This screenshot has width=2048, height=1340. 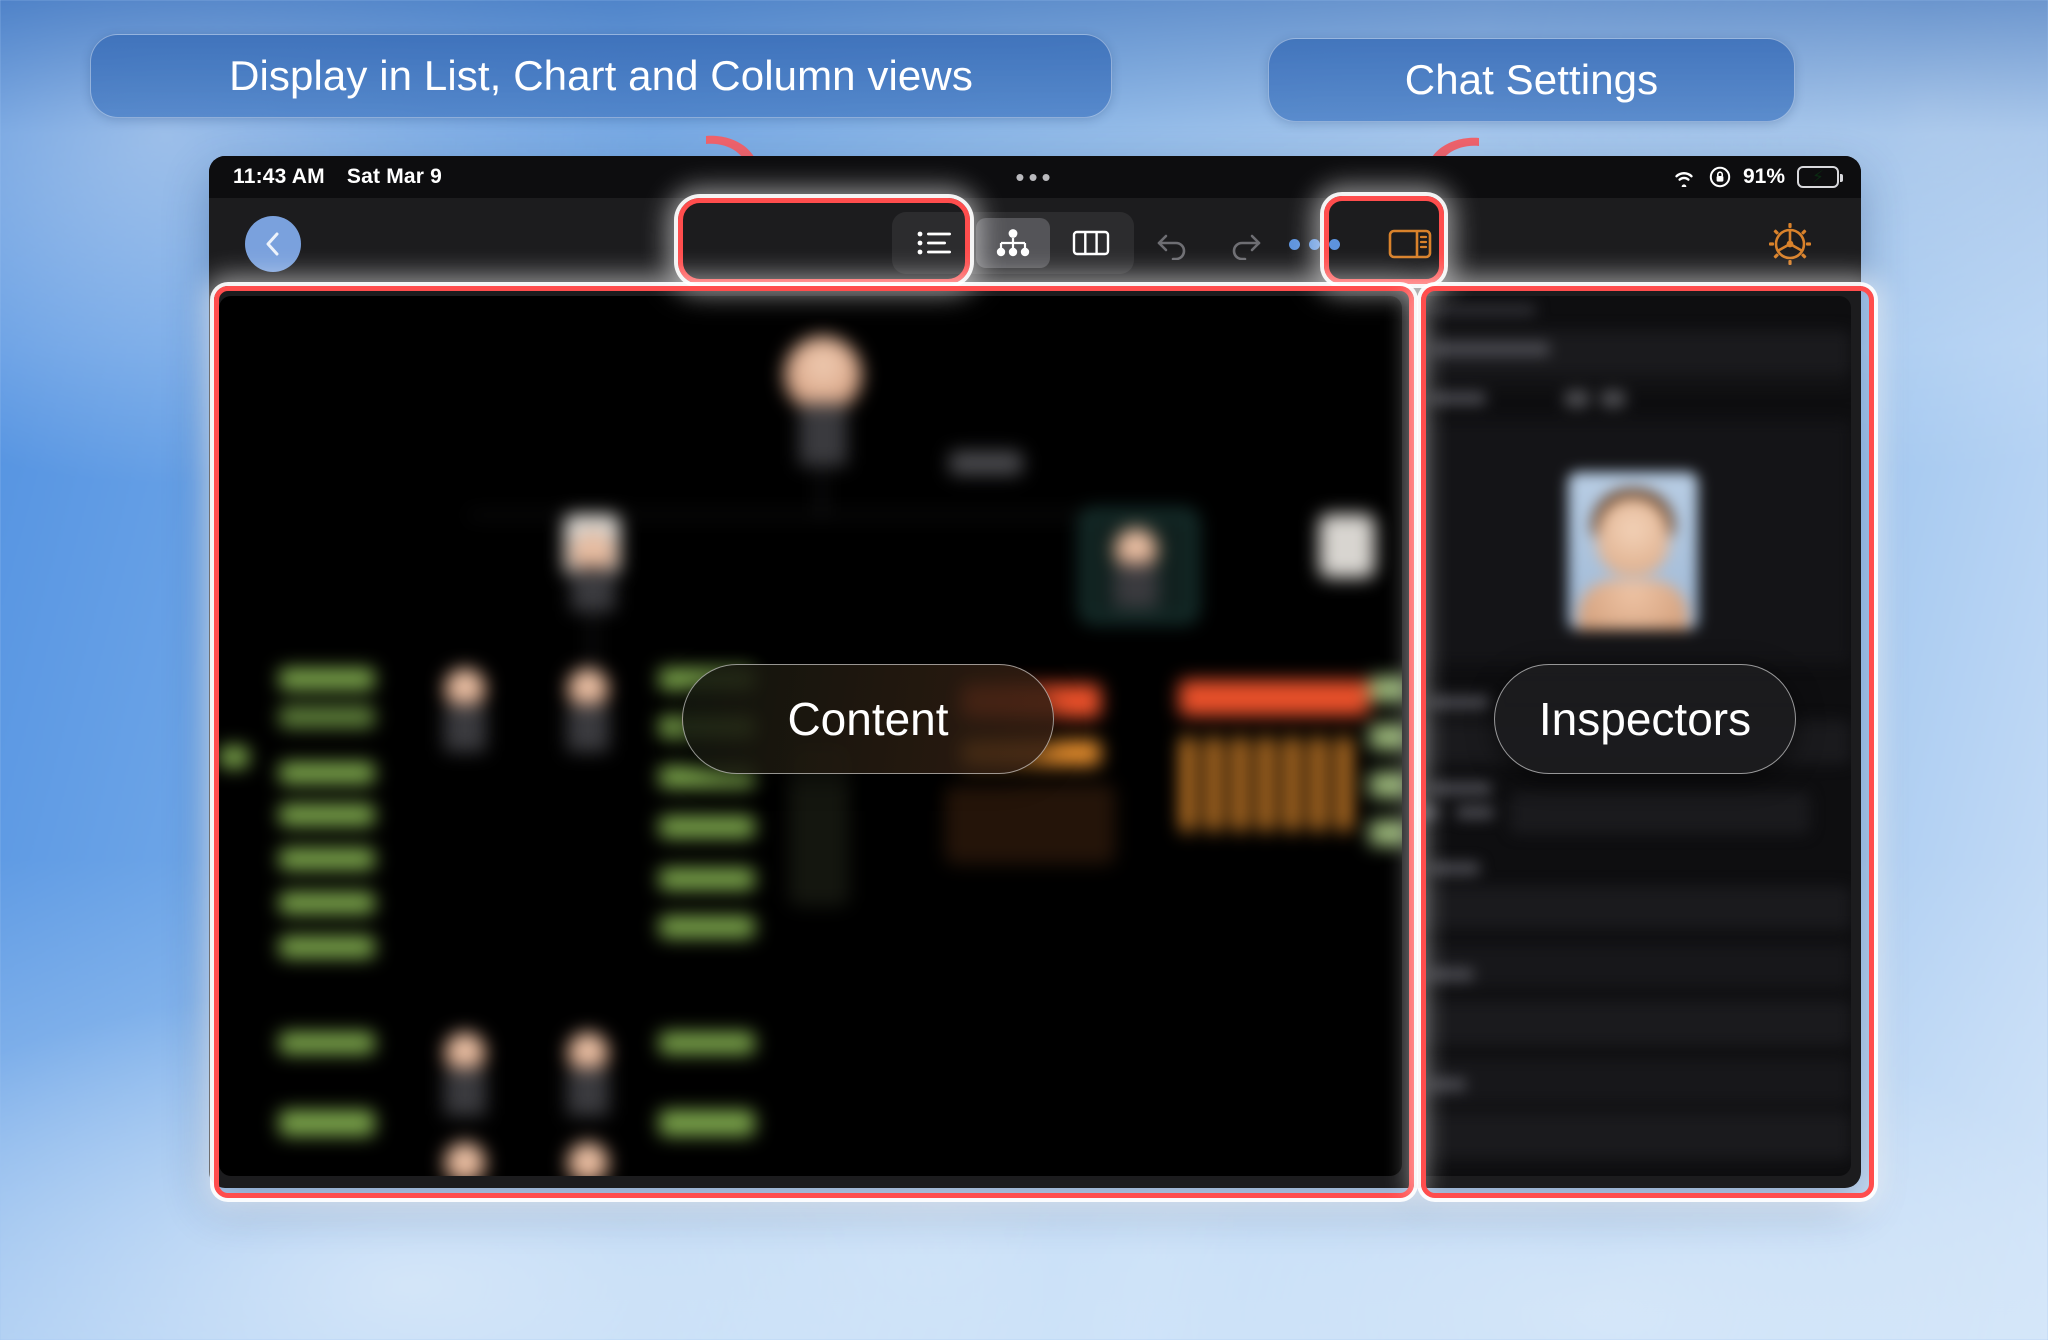 I want to click on segment-list-view, so click(x=935, y=243).